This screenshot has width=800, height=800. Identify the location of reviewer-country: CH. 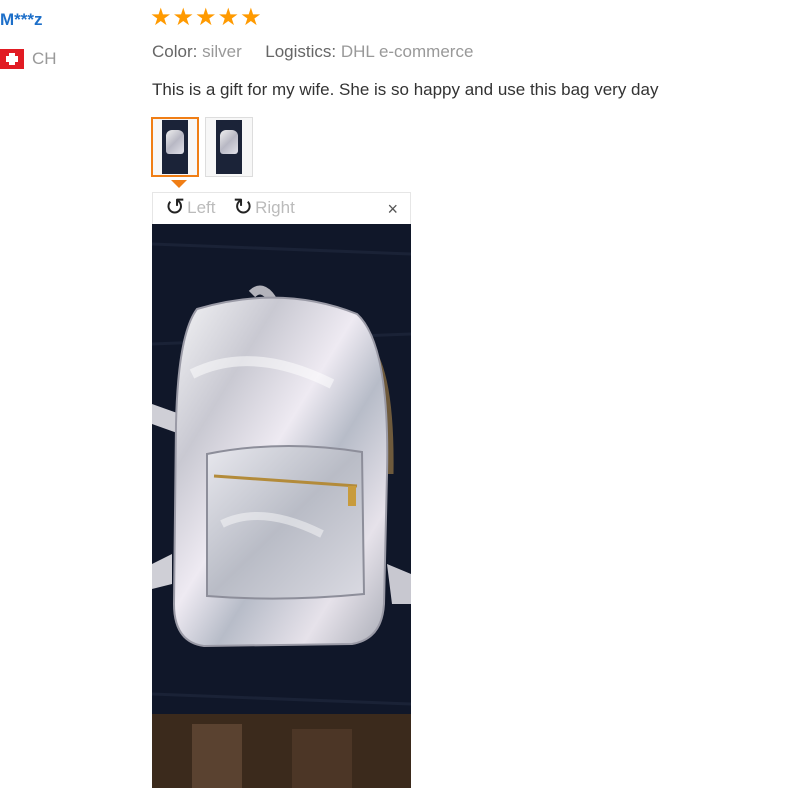
(28, 59).